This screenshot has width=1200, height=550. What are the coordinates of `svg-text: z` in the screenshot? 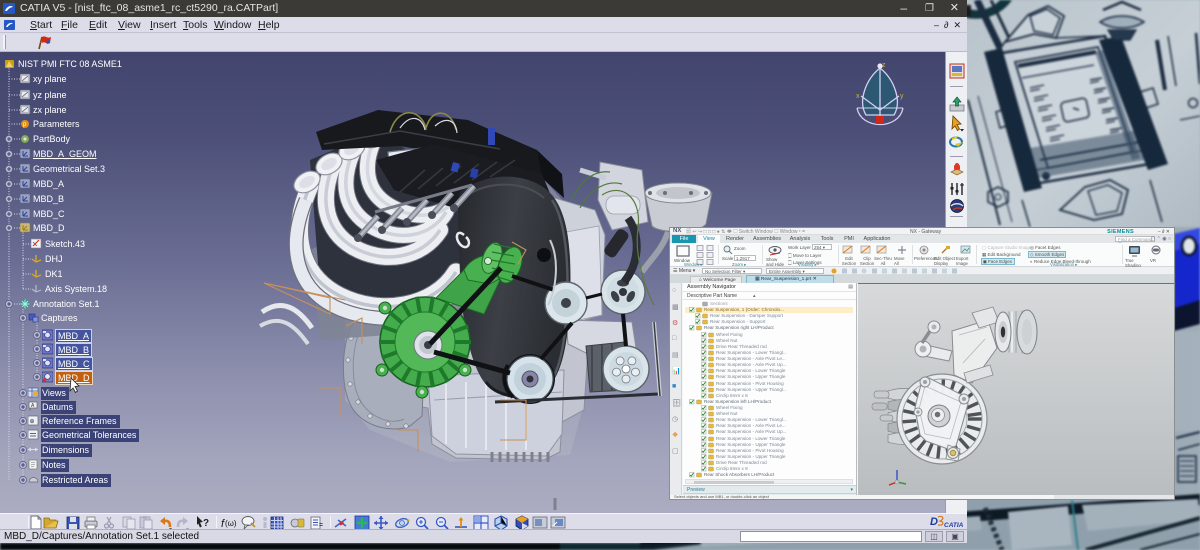 It's located at (884, 65).